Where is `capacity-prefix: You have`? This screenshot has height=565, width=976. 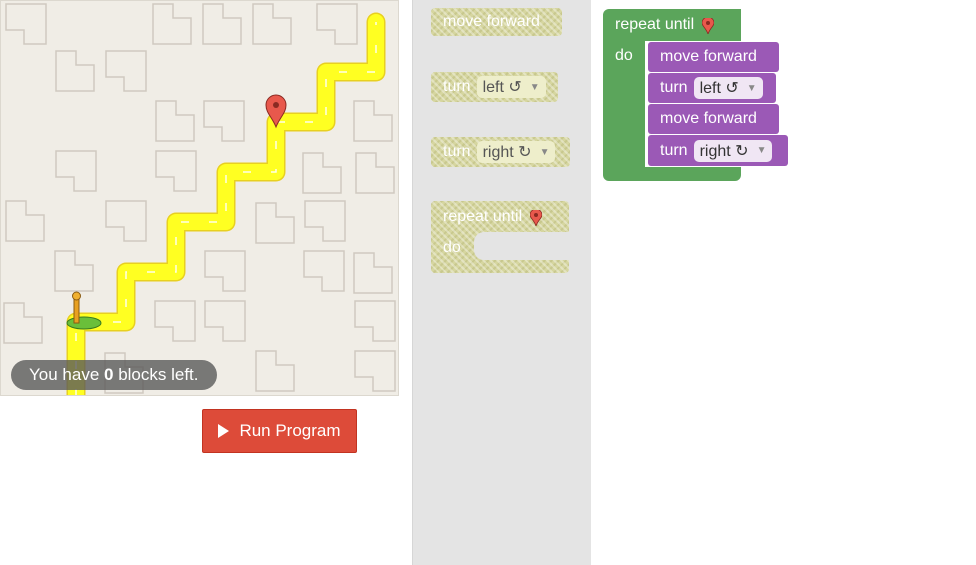
capacity-prefix: You have is located at coordinates (66, 374).